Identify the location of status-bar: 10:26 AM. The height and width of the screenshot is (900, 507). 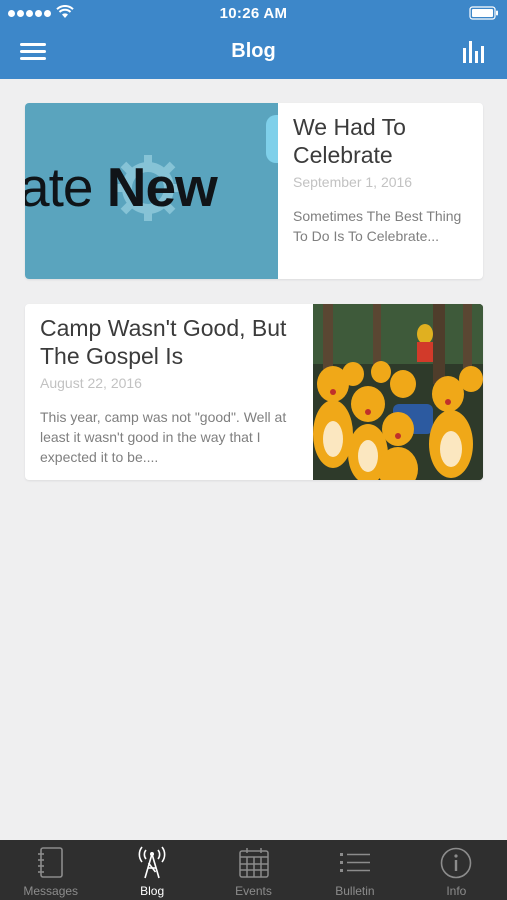
(253, 14).